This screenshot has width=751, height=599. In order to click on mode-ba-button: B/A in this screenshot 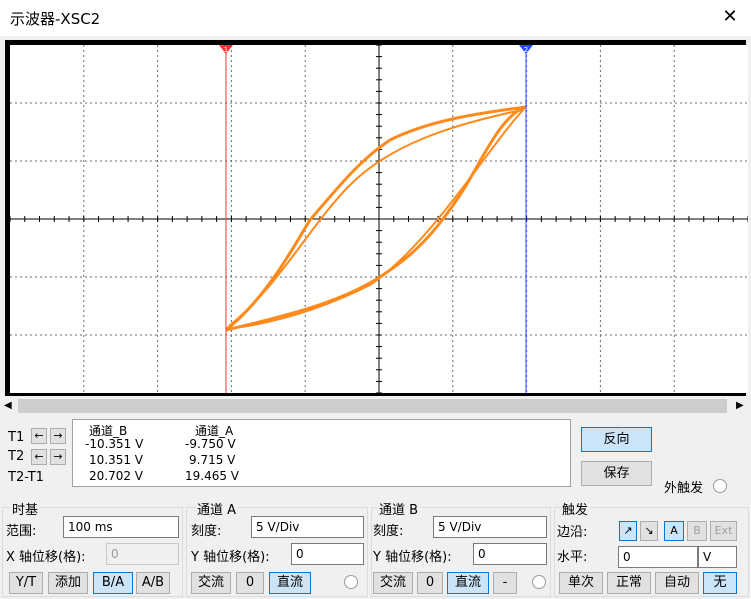, I will do `click(113, 583)`.